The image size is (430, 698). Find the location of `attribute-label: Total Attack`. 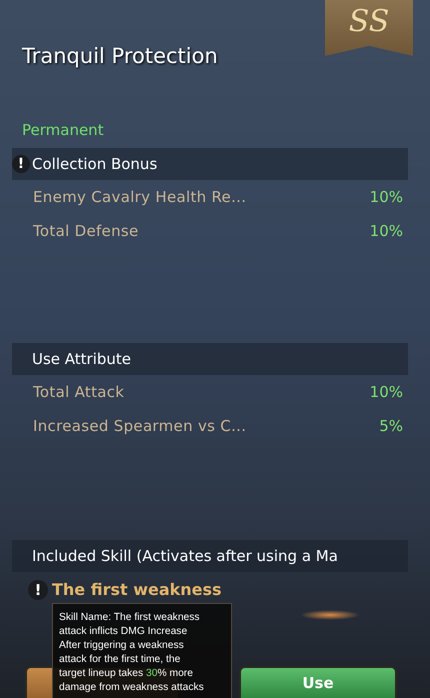

attribute-label: Total Attack is located at coordinates (78, 392).